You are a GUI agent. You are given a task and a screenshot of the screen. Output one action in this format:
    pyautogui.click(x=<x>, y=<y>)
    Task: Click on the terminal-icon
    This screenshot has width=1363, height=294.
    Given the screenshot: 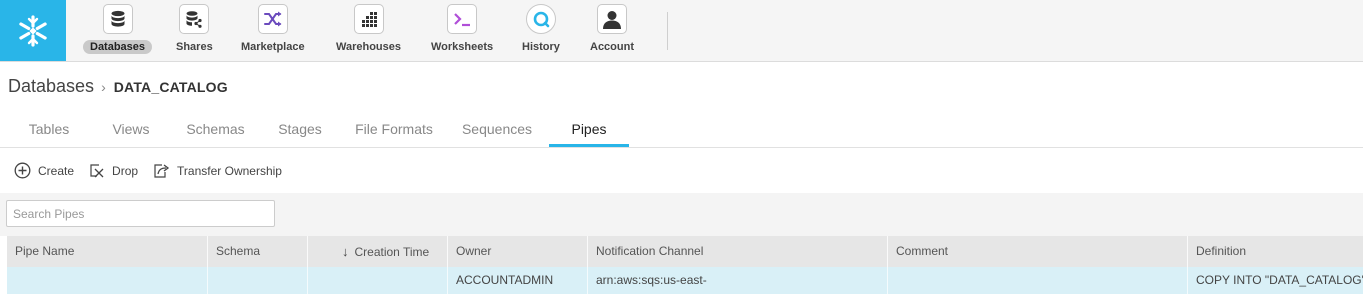 What is the action you would take?
    pyautogui.click(x=462, y=19)
    